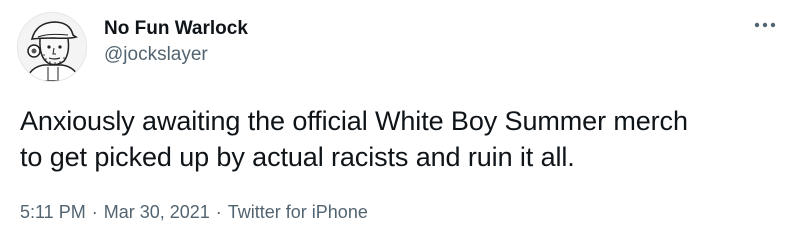  What do you see at coordinates (298, 212) in the screenshot?
I see `tweet-source: Twitter for iPhone` at bounding box center [298, 212].